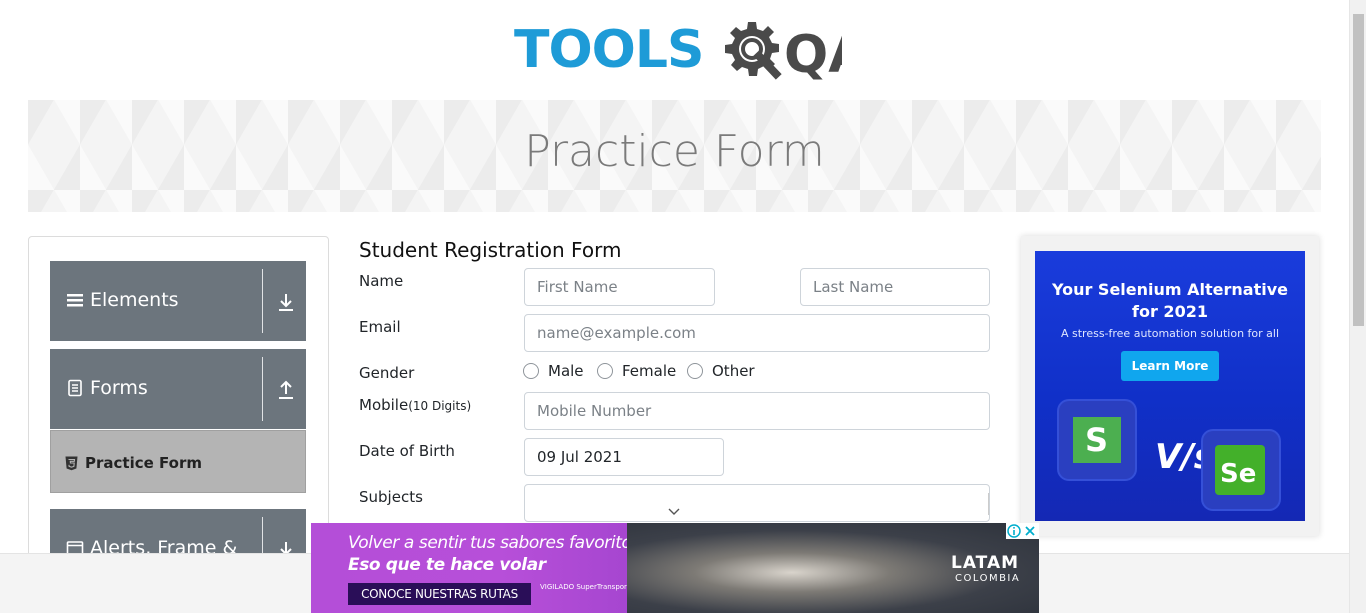 This screenshot has width=1366, height=613. What do you see at coordinates (286, 302) in the screenshot?
I see `download-arrow-icon` at bounding box center [286, 302].